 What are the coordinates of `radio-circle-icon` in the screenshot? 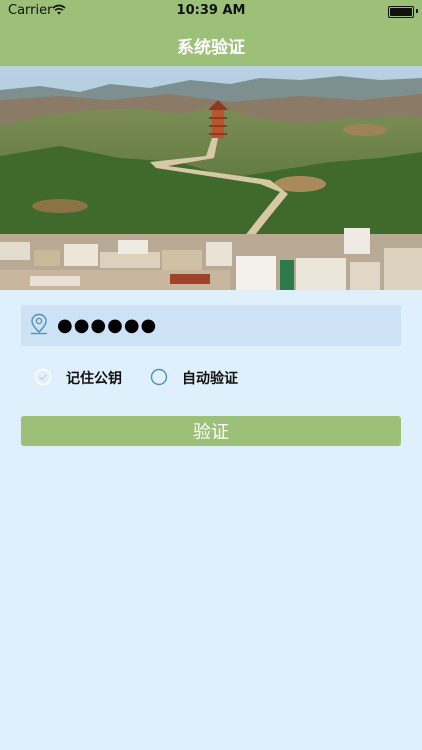 It's located at (159, 379).